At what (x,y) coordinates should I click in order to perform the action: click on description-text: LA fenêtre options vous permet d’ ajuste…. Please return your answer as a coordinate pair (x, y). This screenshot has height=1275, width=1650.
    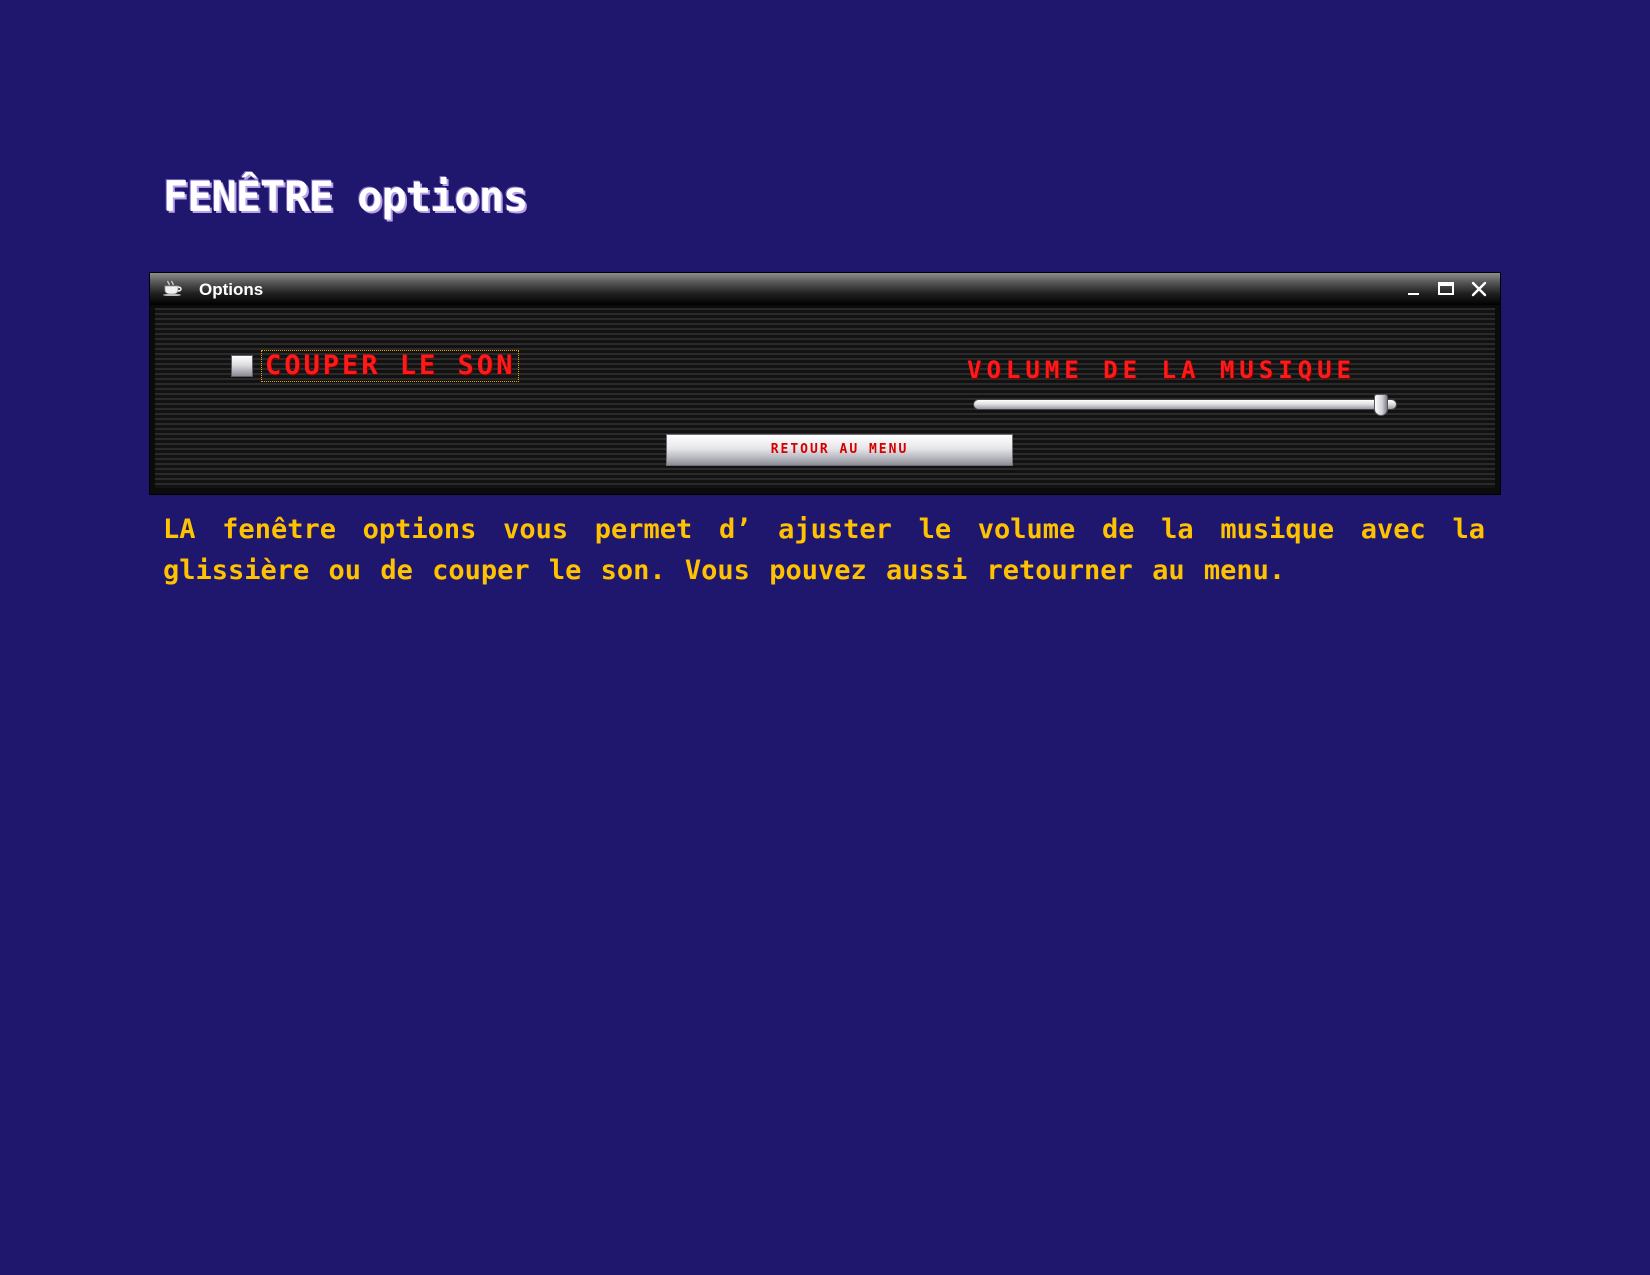
    Looking at the image, I should click on (824, 550).